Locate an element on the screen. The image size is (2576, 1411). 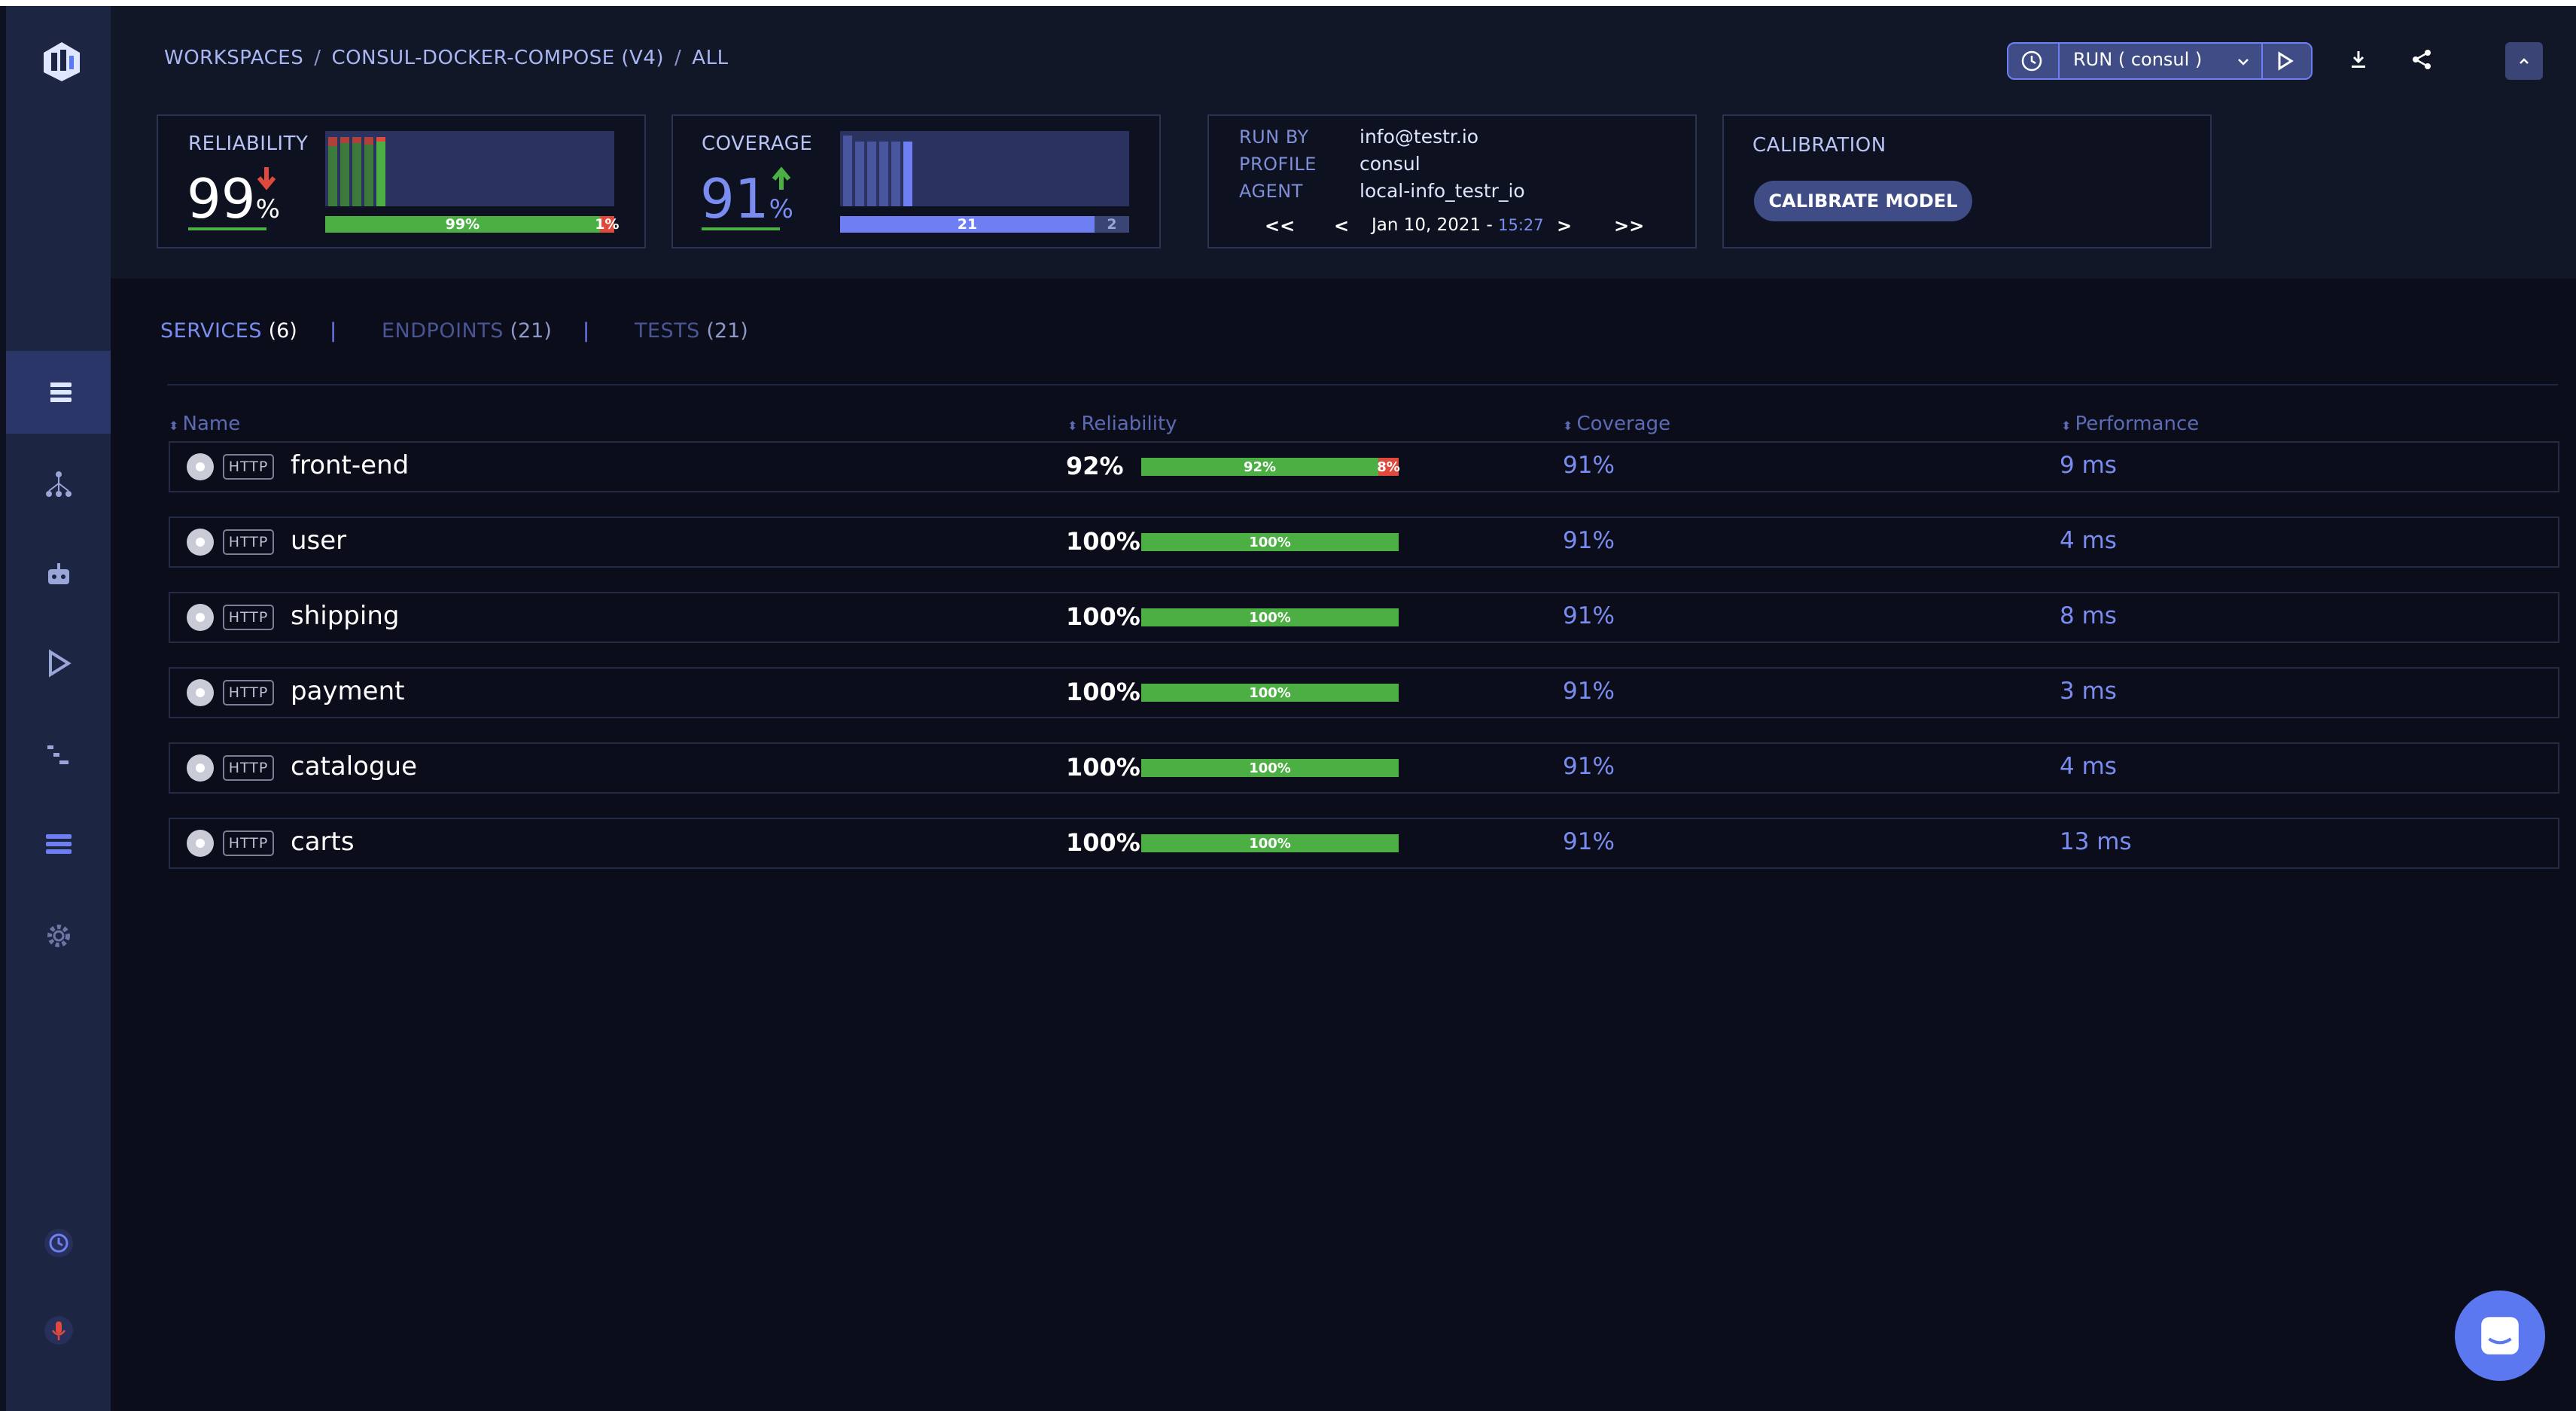
chevron-down-icon is located at coordinates (2243, 62).